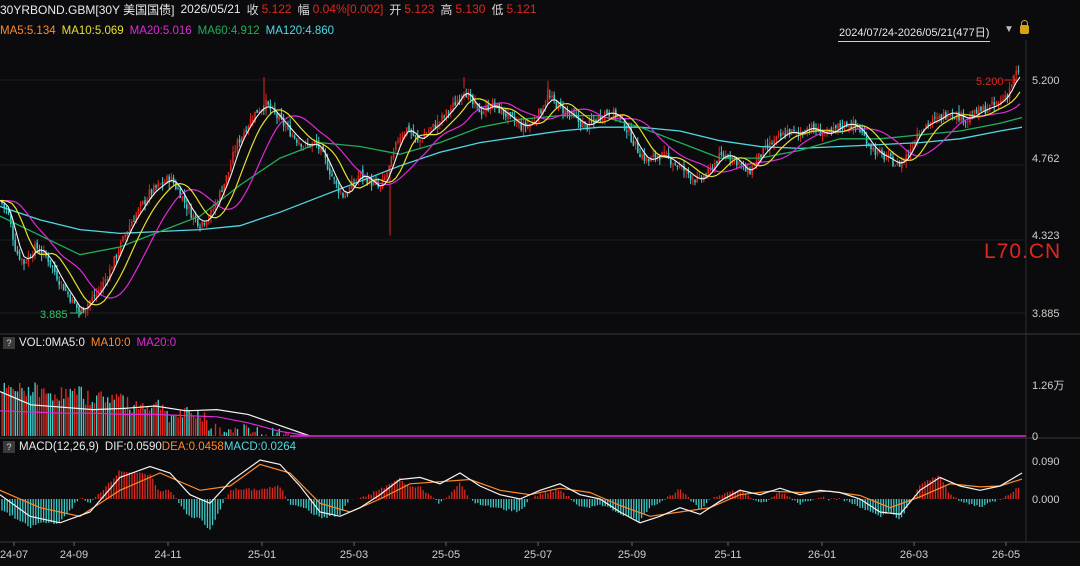 The height and width of the screenshot is (566, 1080). Describe the element at coordinates (538, 555) in the screenshot. I see `x-tick-label: 25-07` at that location.